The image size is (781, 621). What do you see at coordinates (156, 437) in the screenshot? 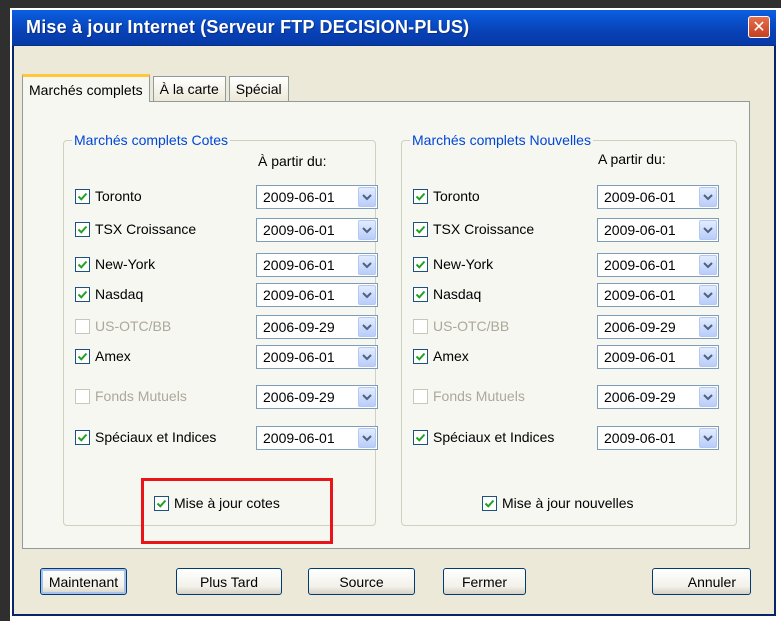
I see `market-label: Spéciaux et Indices` at bounding box center [156, 437].